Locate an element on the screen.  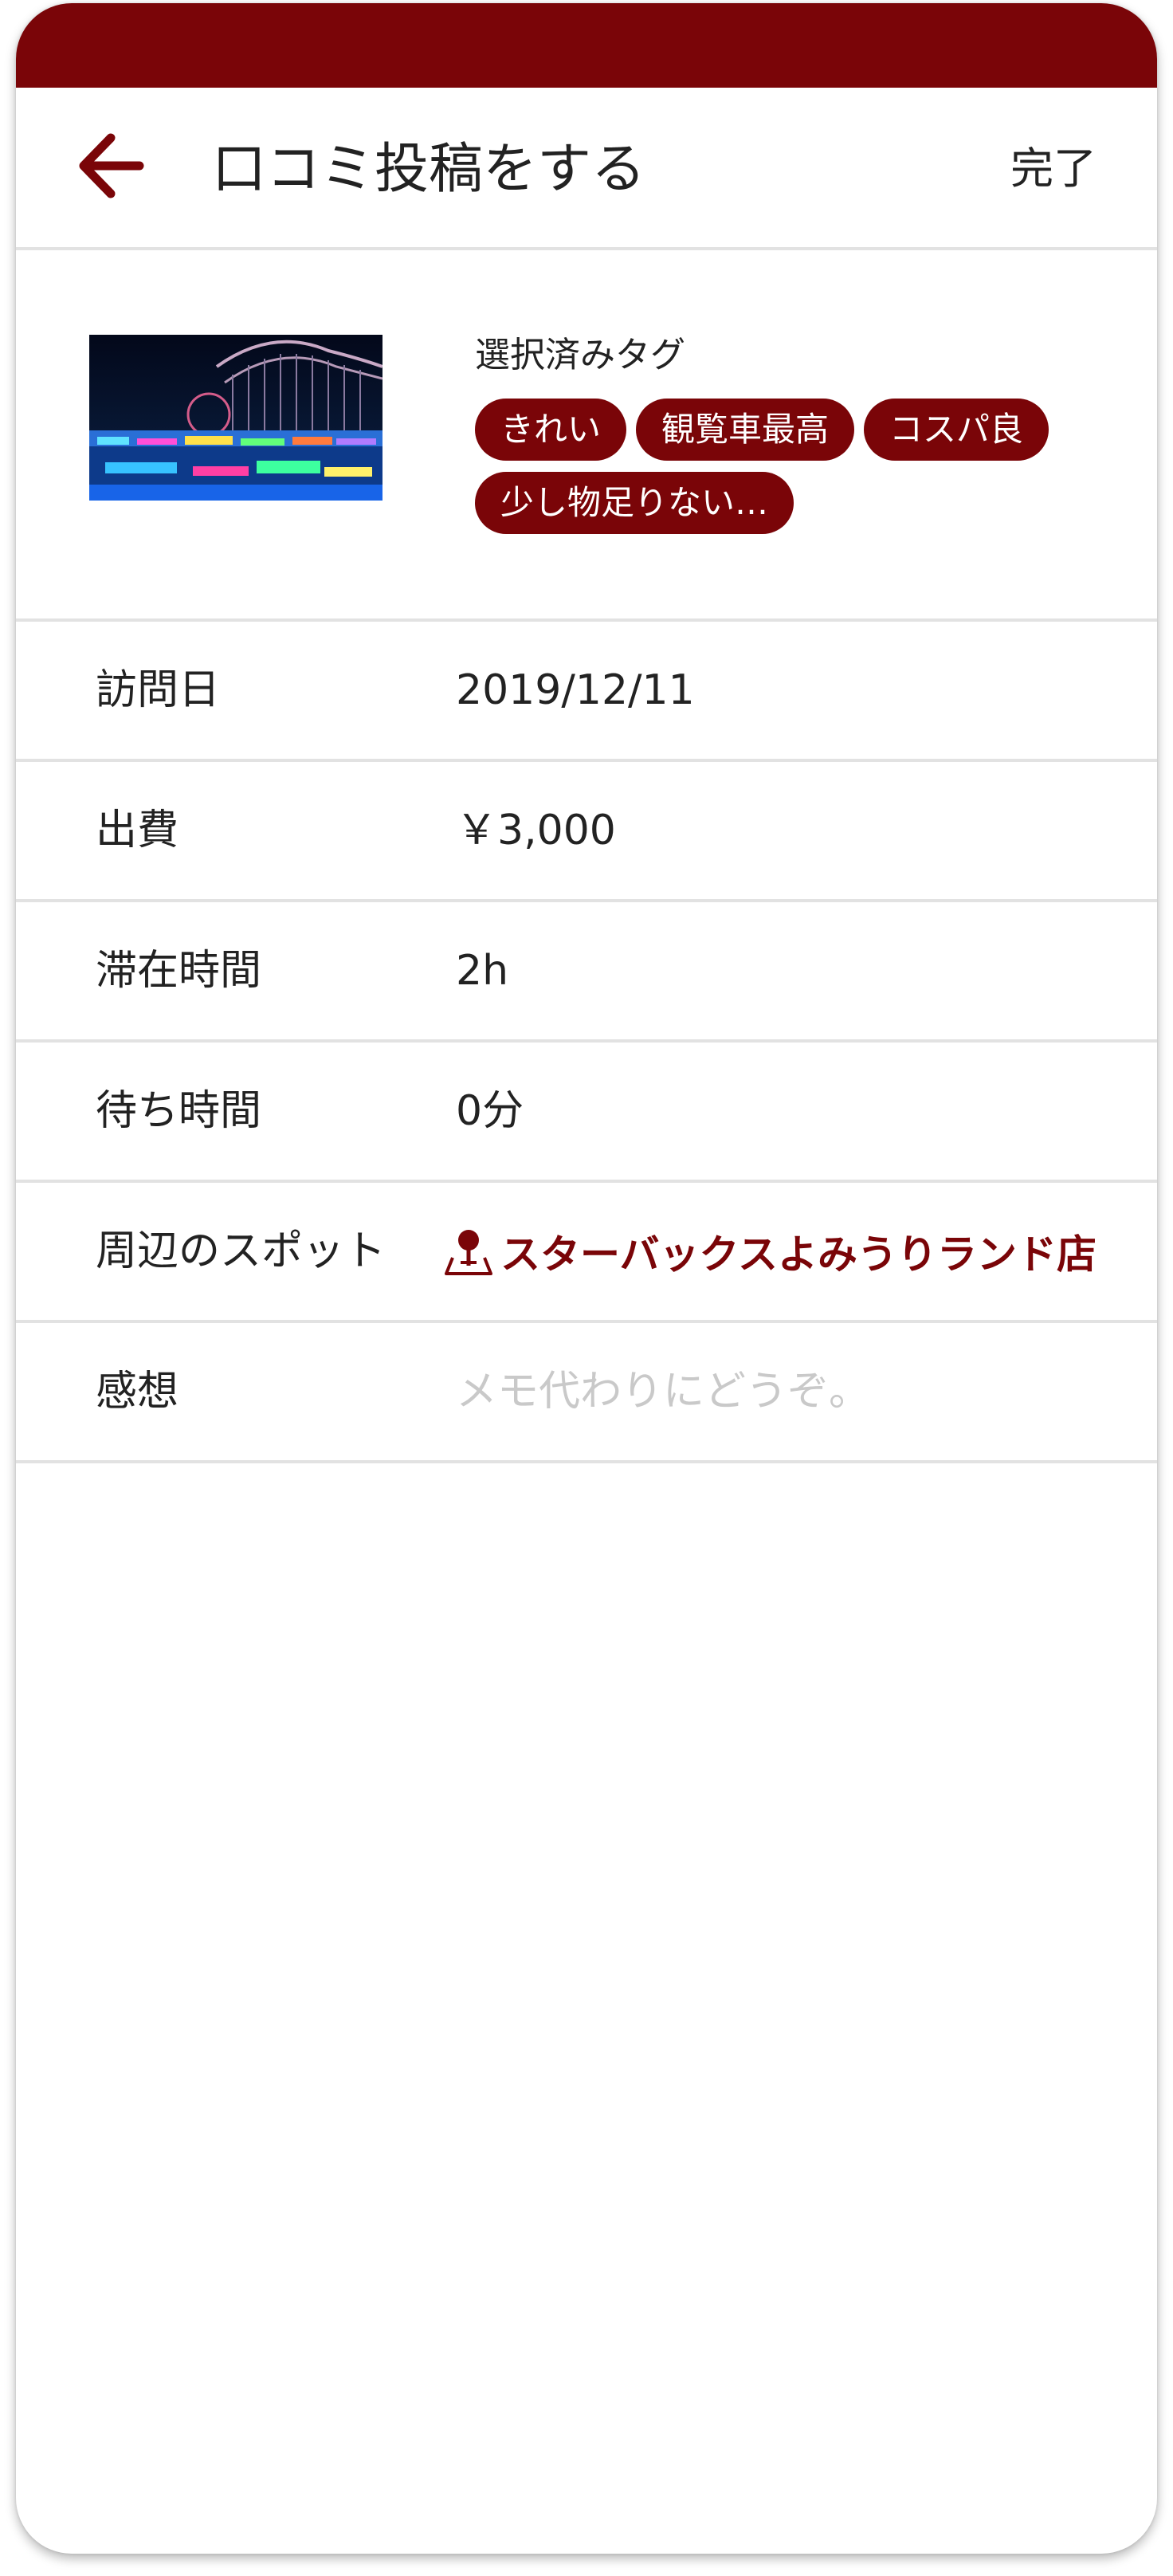
done-button: 完了 is located at coordinates (1053, 169).